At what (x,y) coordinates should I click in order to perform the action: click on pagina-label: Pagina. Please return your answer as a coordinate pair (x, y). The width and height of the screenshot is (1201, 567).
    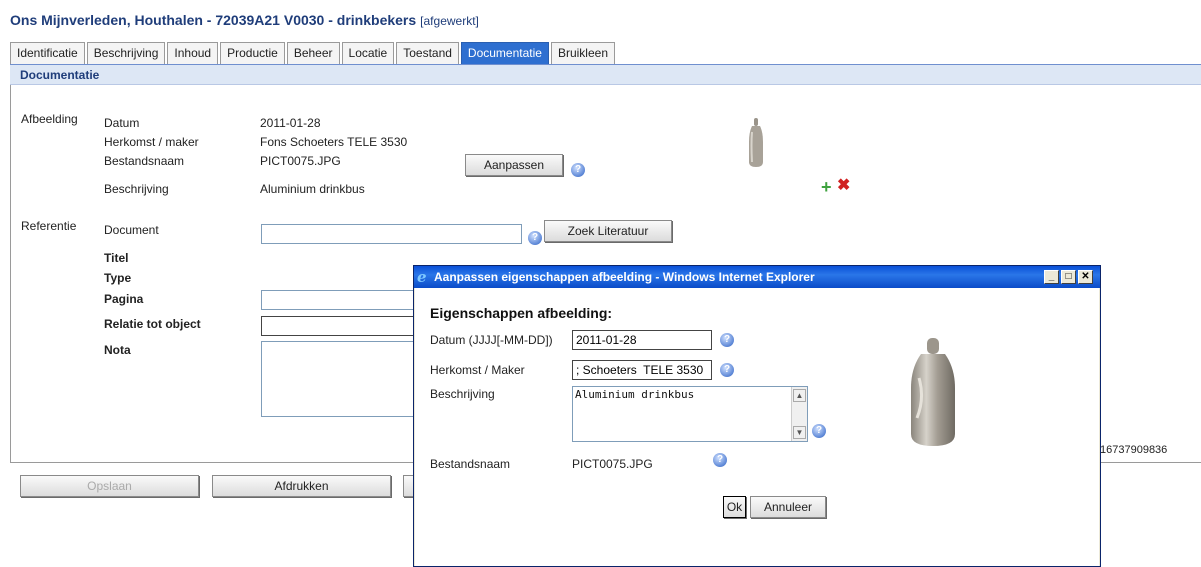
    Looking at the image, I should click on (124, 299).